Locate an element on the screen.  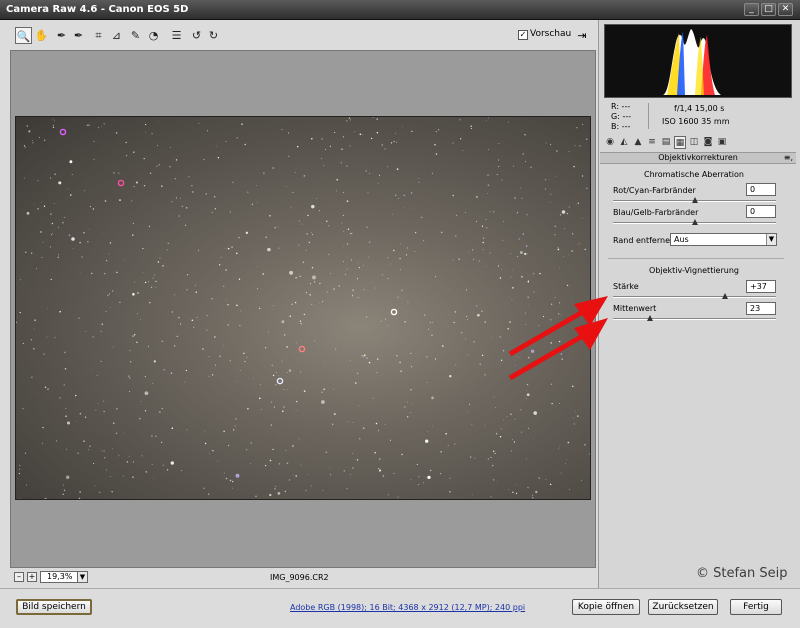
close-button: ✕ is located at coordinates (785, 9).